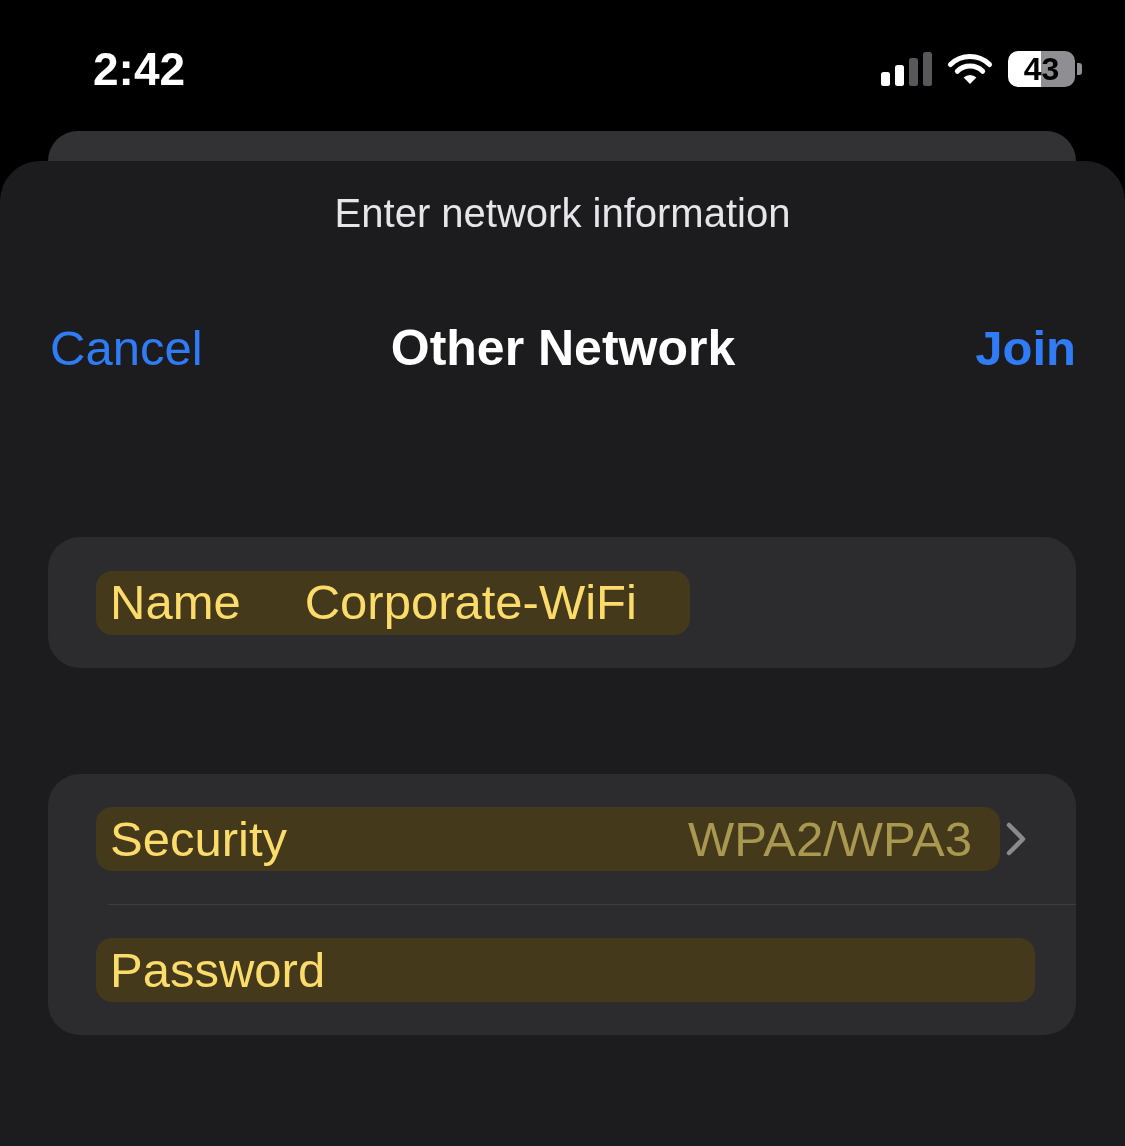  Describe the element at coordinates (906, 68) in the screenshot. I see `signal-icon` at that location.